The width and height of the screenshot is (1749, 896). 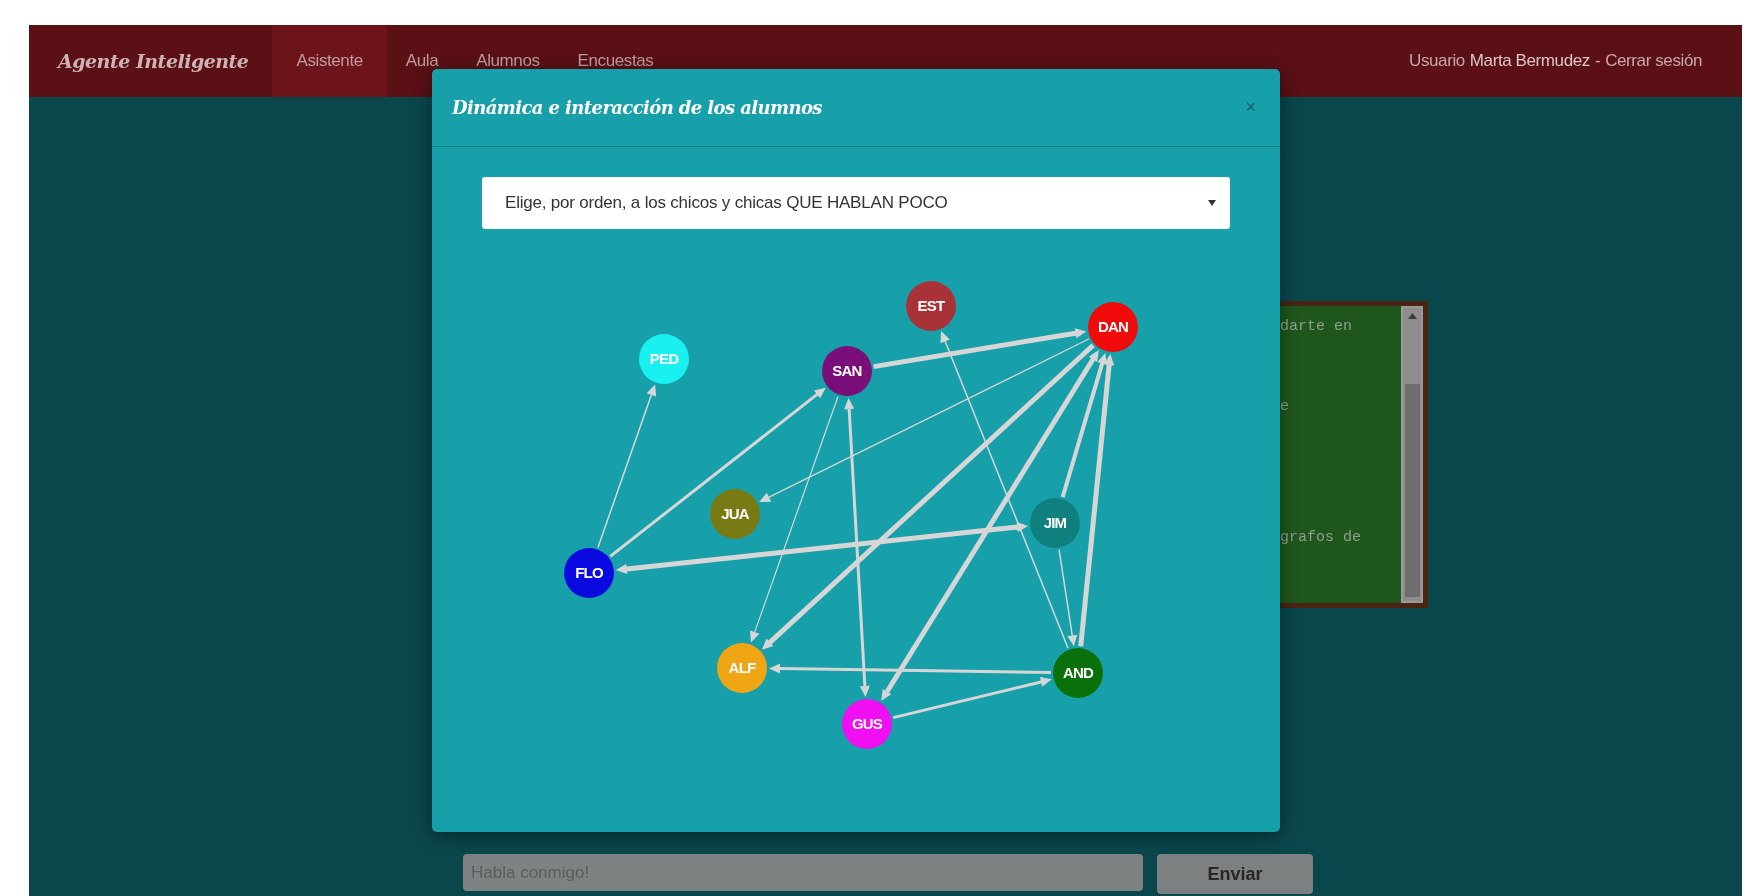 What do you see at coordinates (1235, 874) in the screenshot?
I see `send-button: Enviar` at bounding box center [1235, 874].